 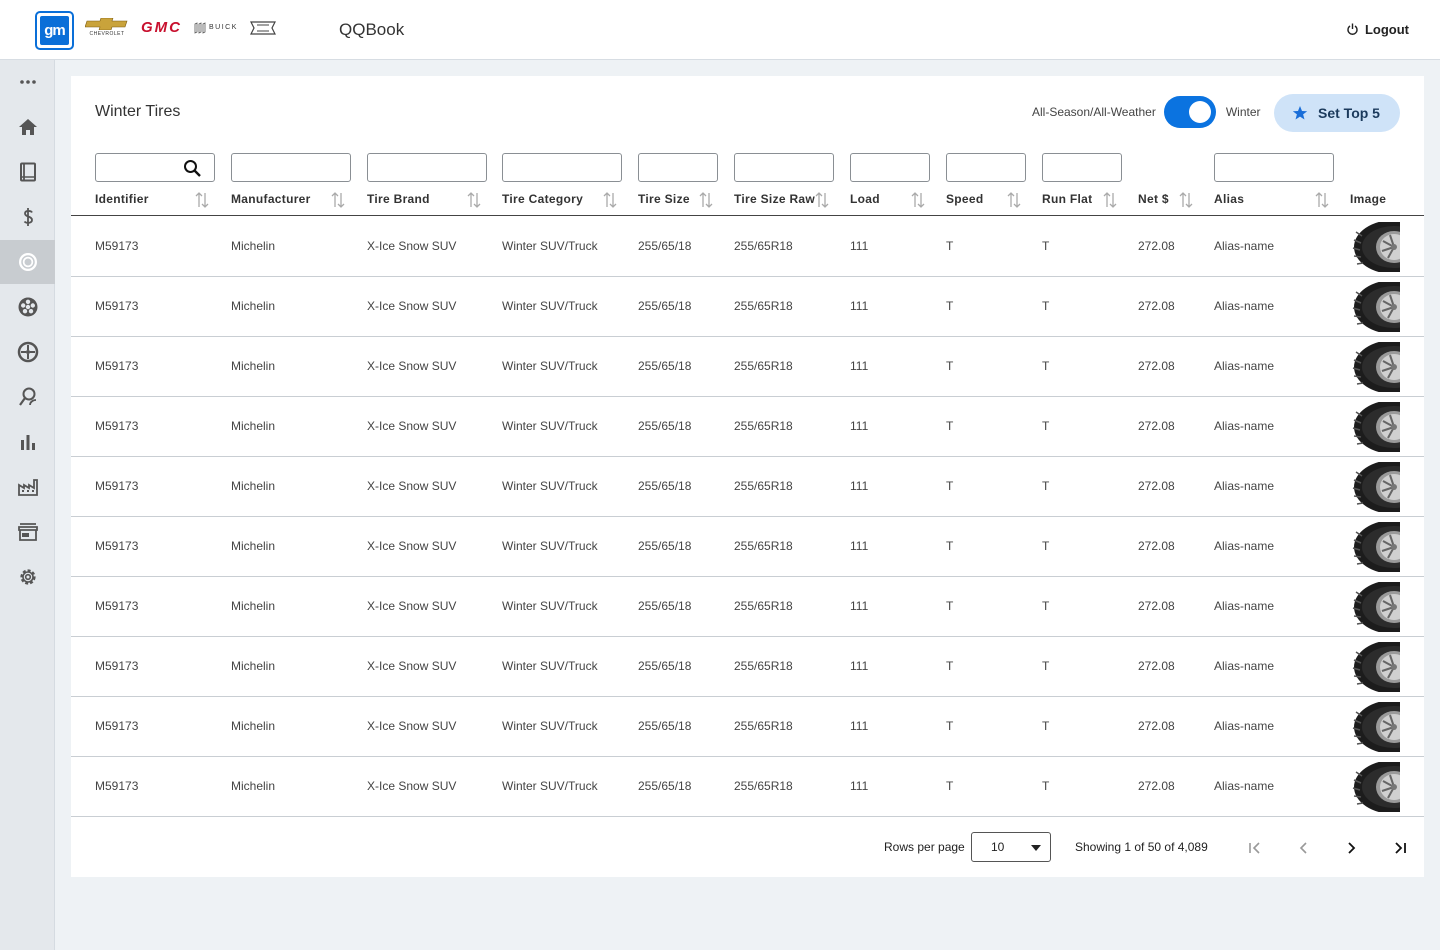 I want to click on tire-image-icon, so click(x=1375, y=307).